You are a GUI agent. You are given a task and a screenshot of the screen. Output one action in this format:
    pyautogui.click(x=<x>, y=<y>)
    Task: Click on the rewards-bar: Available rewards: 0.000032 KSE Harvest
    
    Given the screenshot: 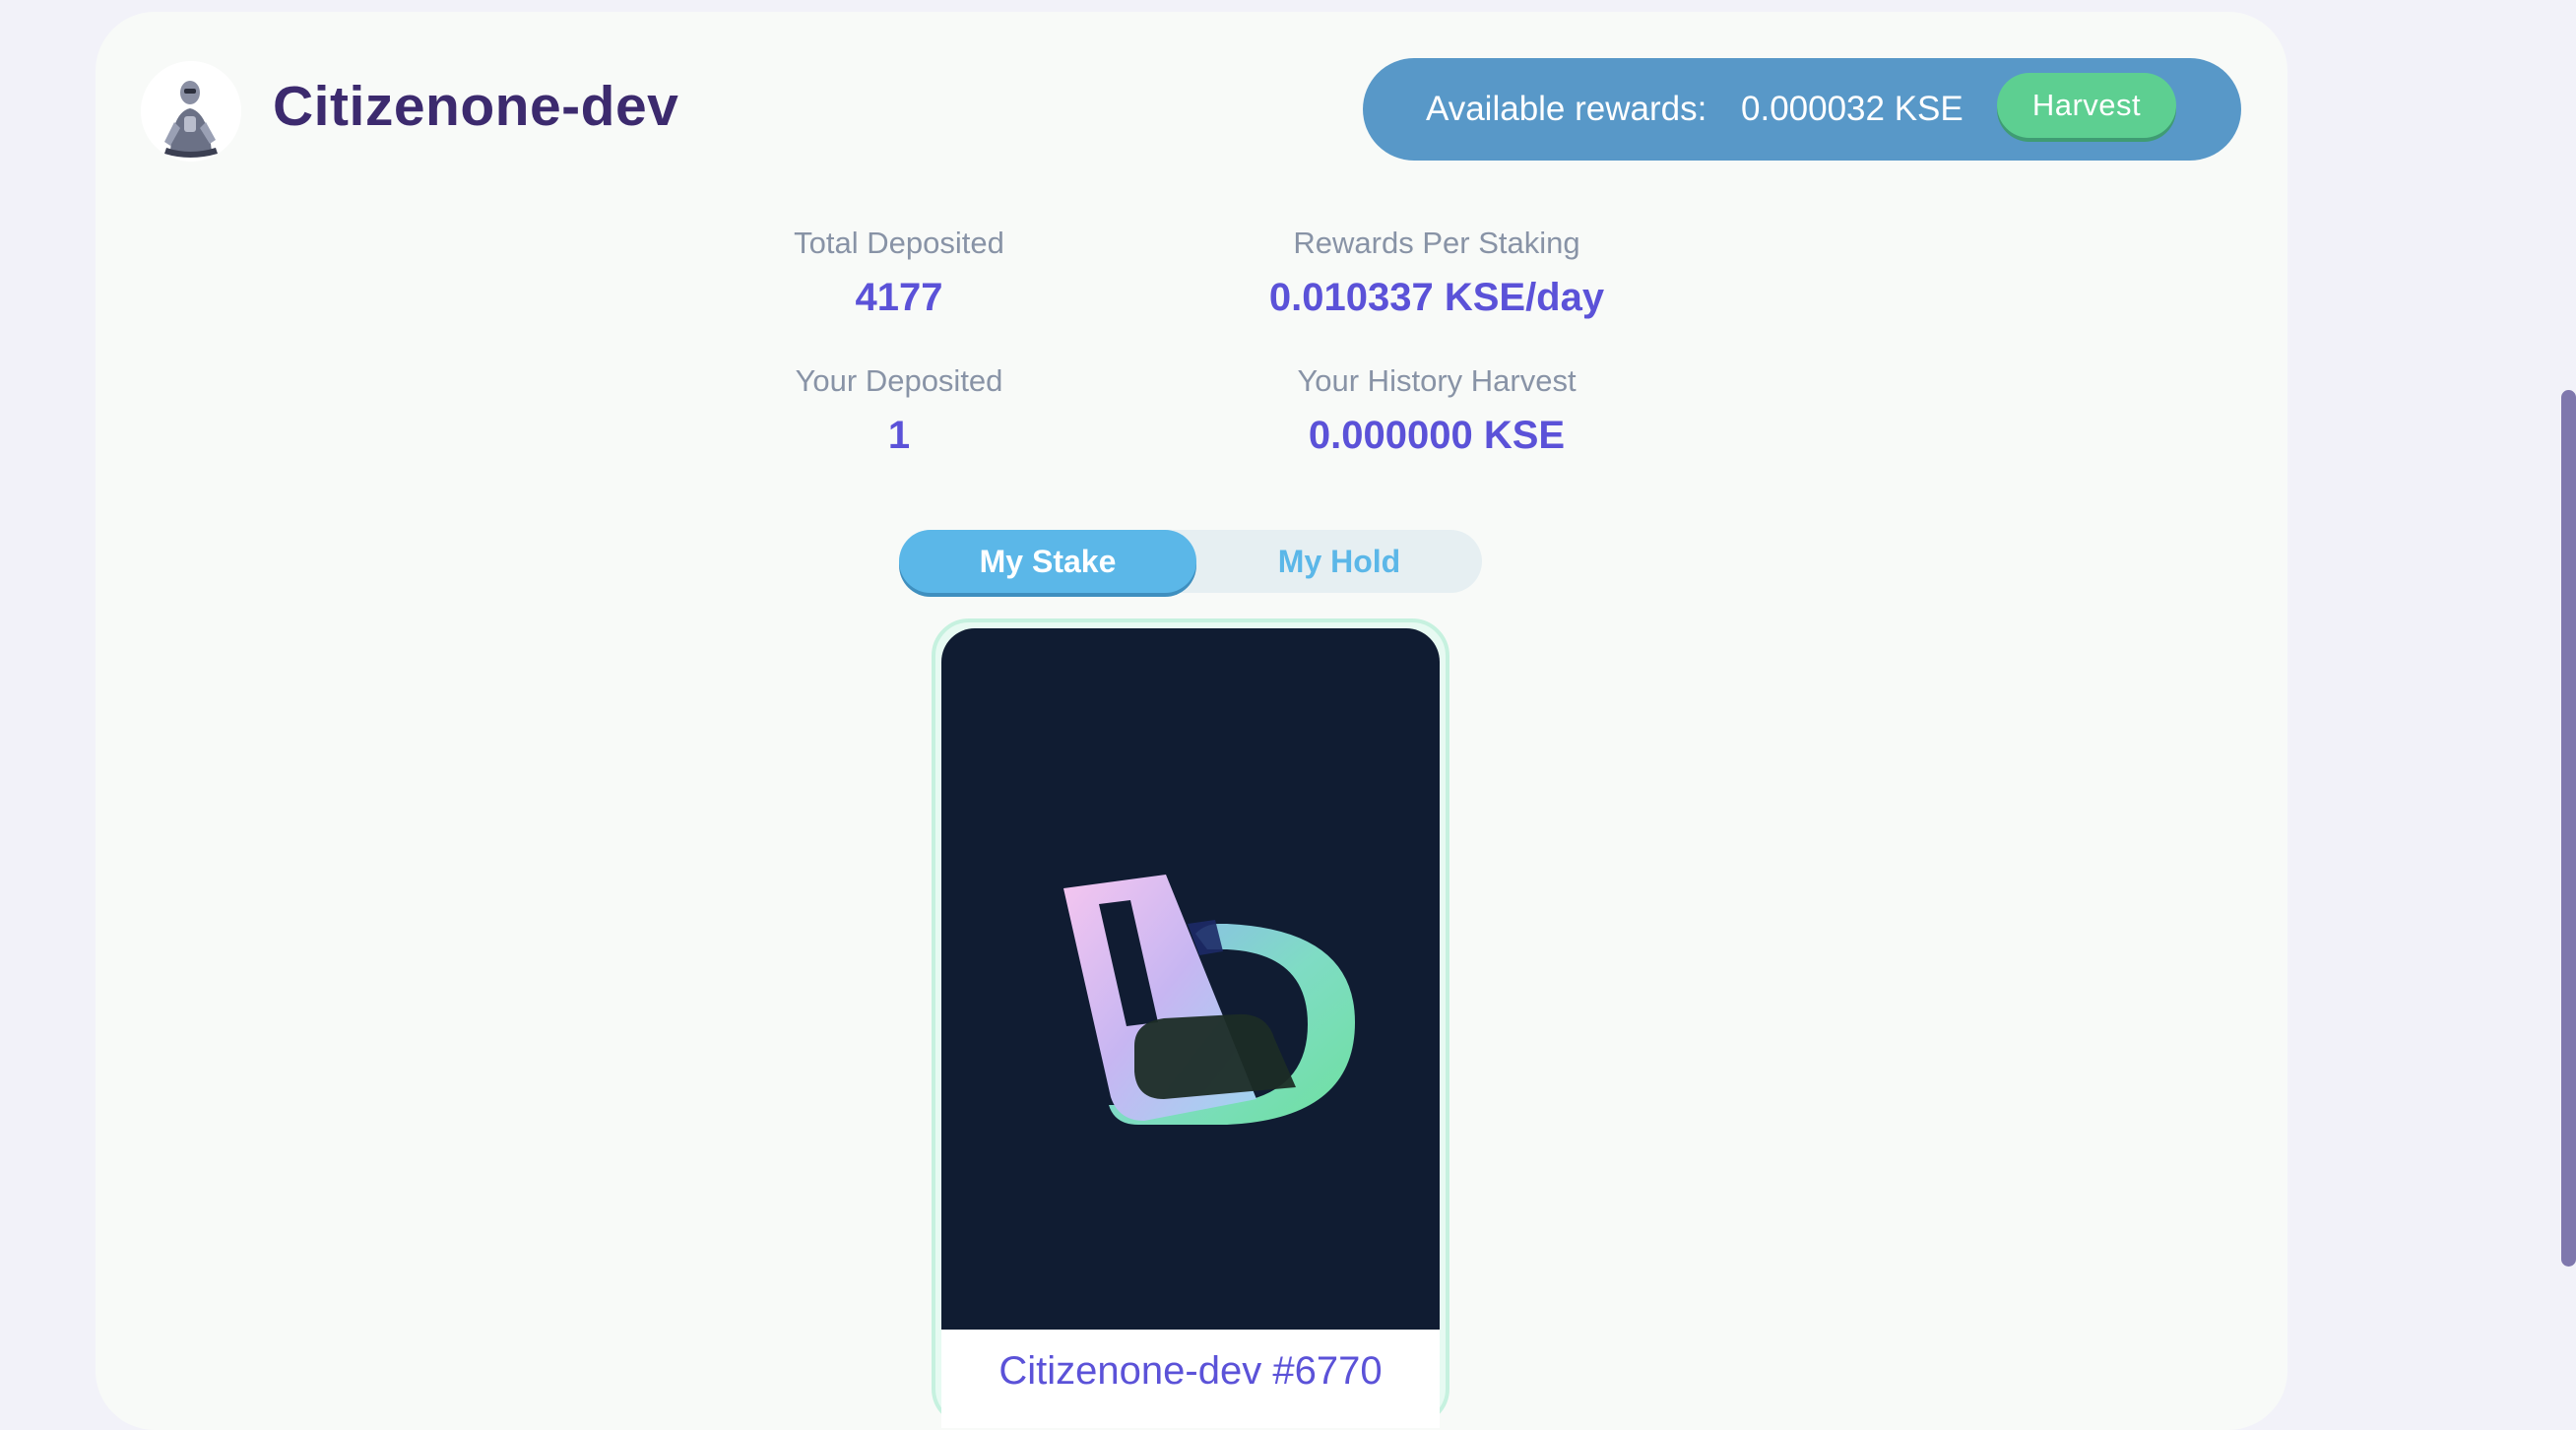 What is the action you would take?
    pyautogui.click(x=1802, y=109)
    